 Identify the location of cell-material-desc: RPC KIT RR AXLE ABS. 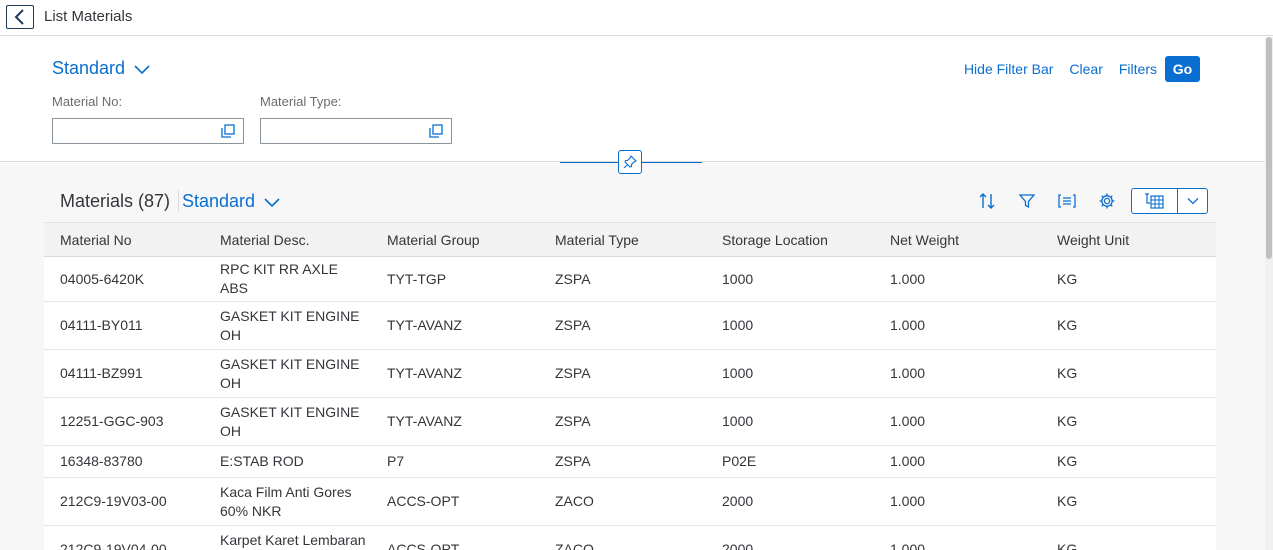
(287, 279).